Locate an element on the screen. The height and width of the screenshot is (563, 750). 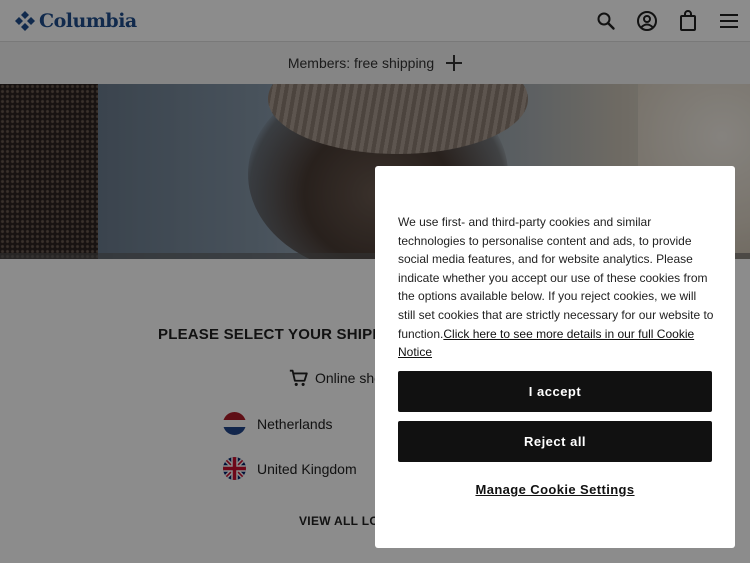
accept-cookies-button: I accept is located at coordinates (555, 391).